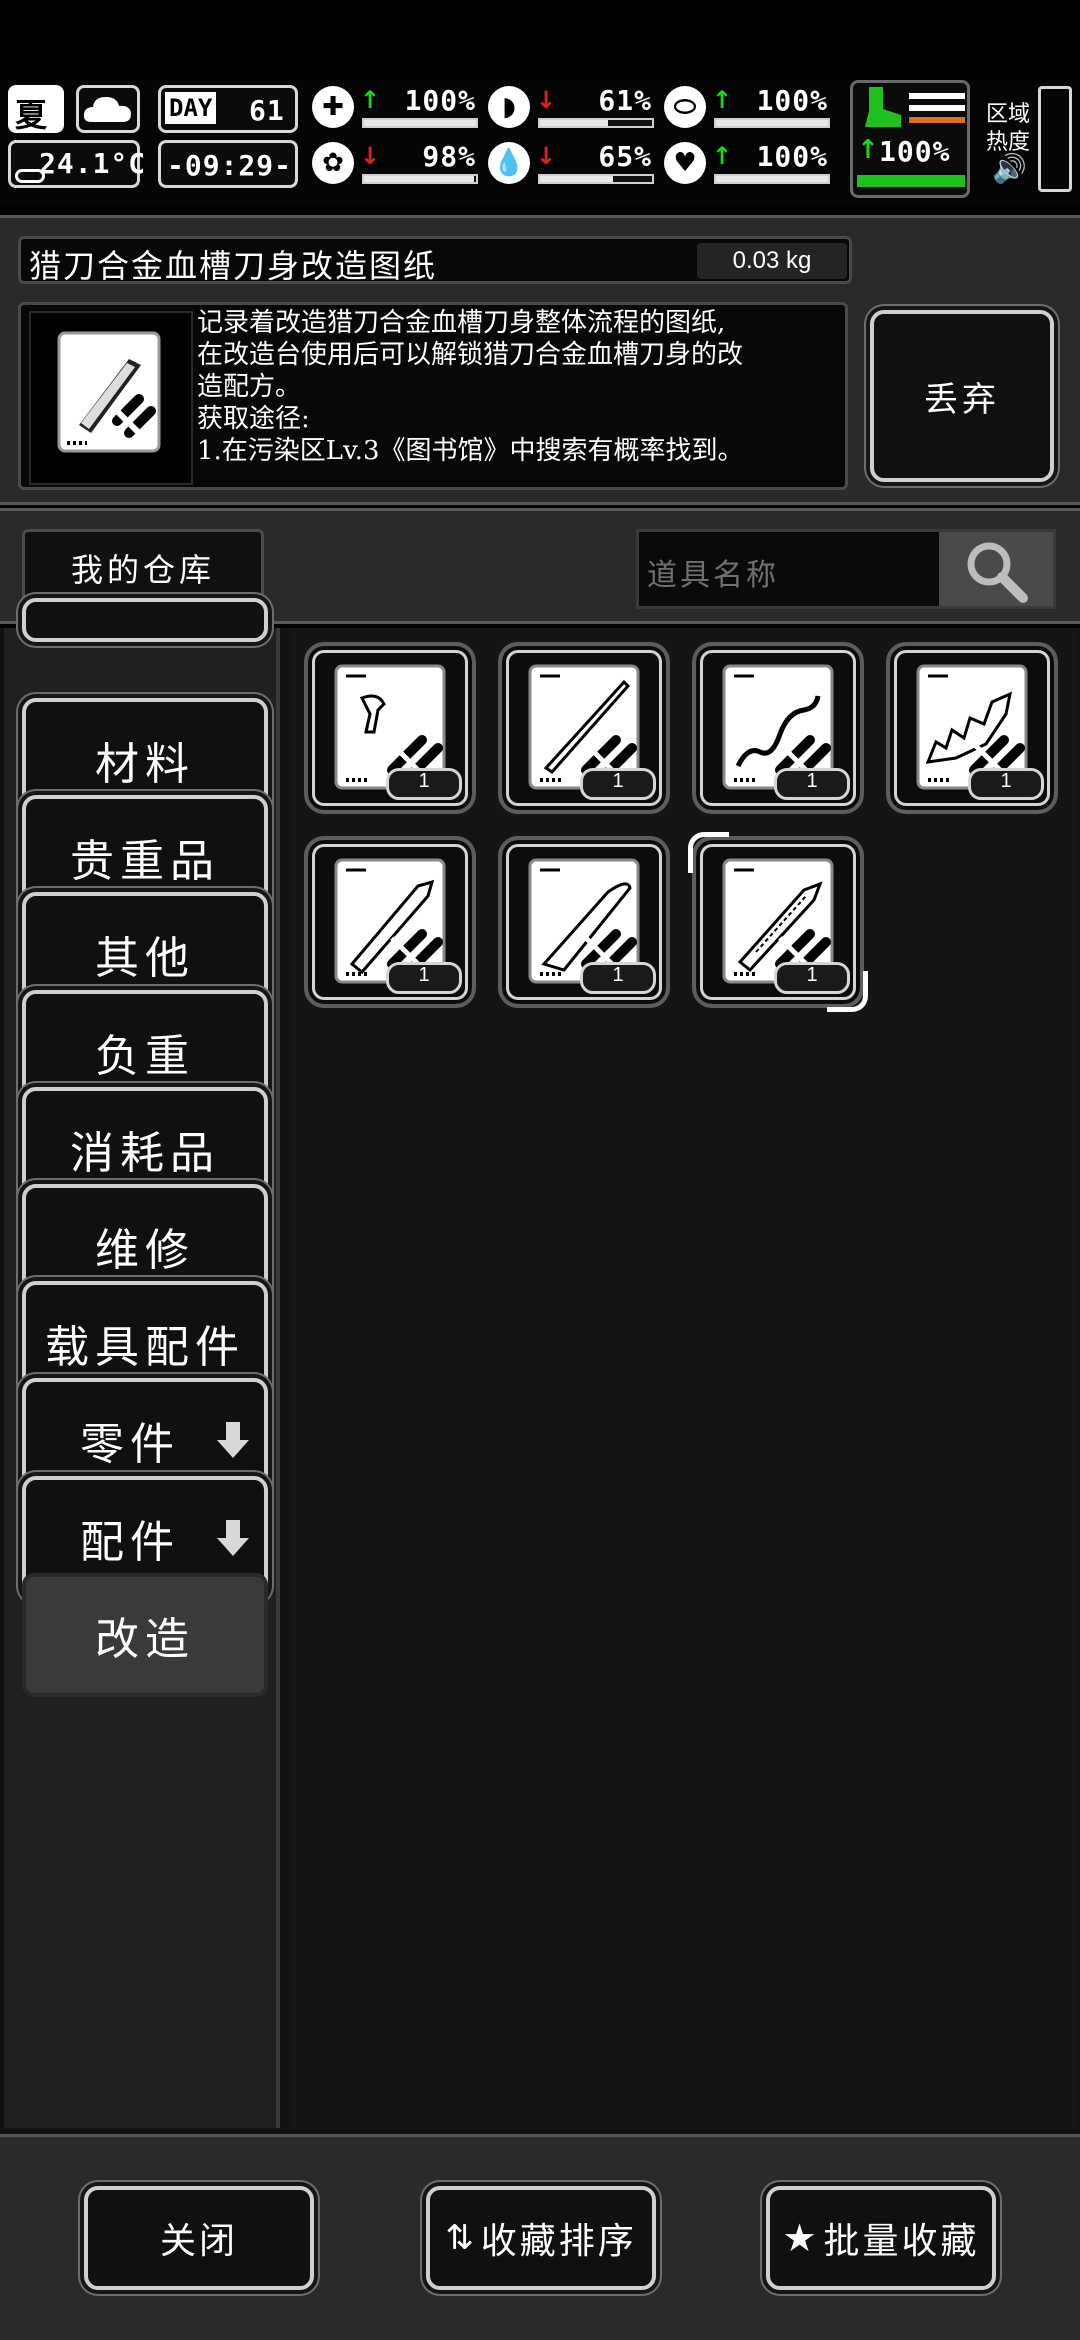 This screenshot has width=1080, height=2340. I want to click on close-button: 关闭, so click(199, 2238).